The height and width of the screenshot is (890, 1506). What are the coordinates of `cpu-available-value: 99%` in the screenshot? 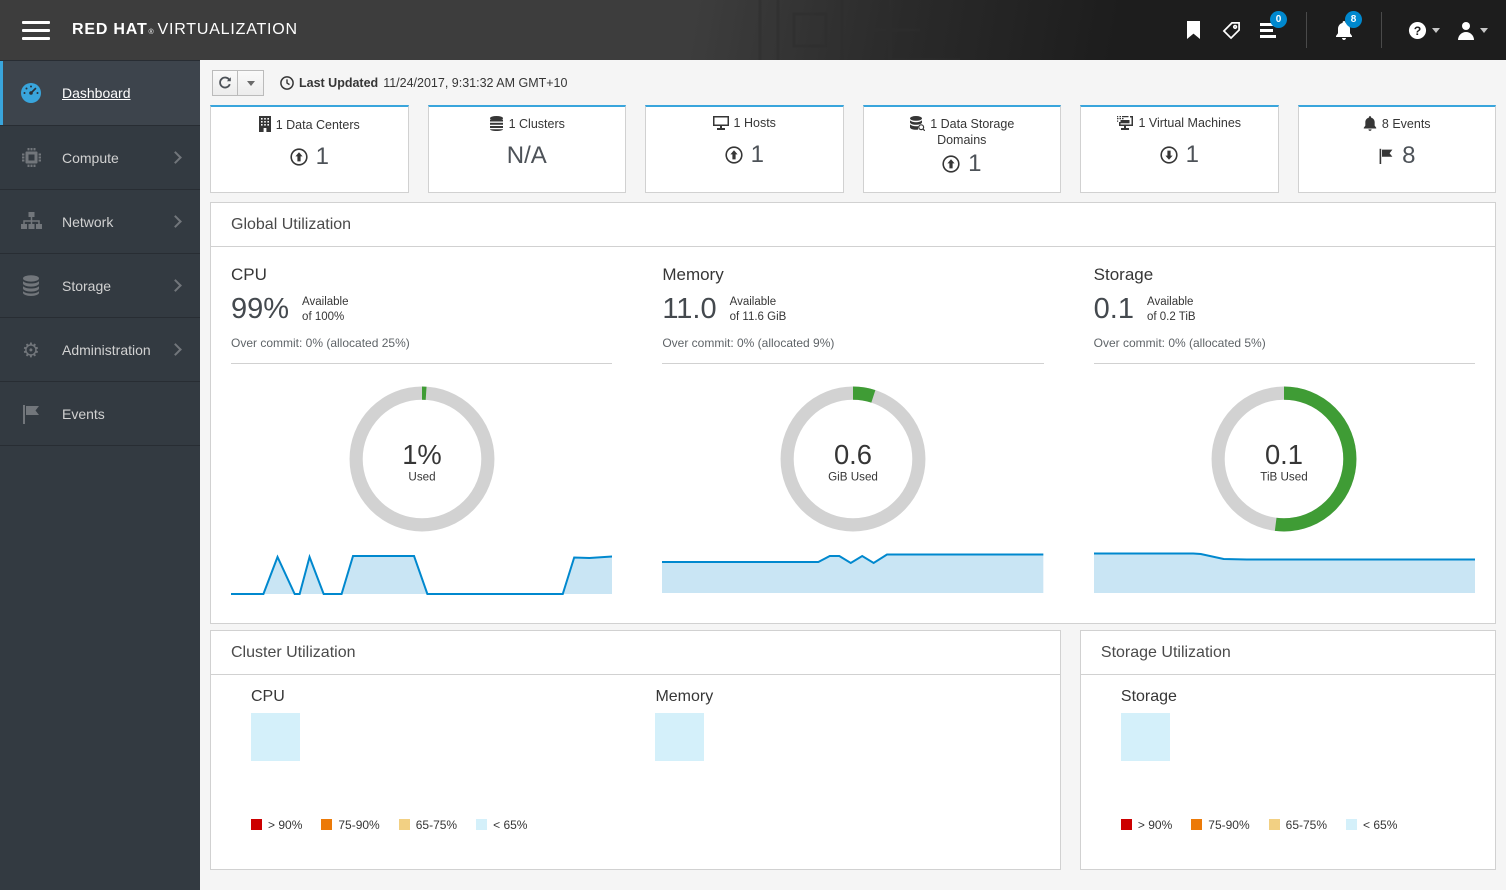 It's located at (260, 309).